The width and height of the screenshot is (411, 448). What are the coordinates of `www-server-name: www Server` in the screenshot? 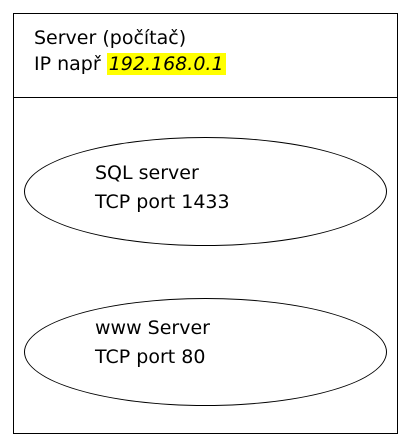 It's located at (152, 328).